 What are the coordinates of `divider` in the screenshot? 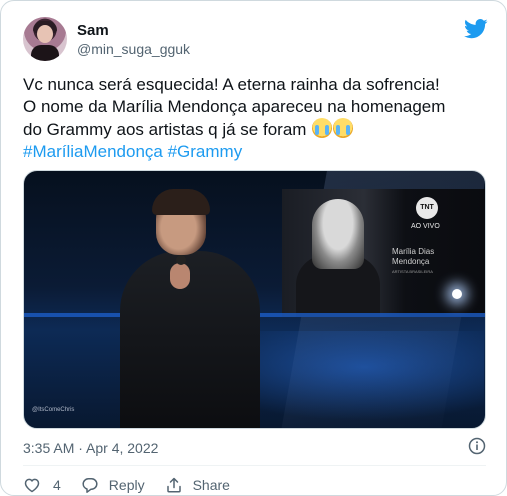 It's located at (254, 465).